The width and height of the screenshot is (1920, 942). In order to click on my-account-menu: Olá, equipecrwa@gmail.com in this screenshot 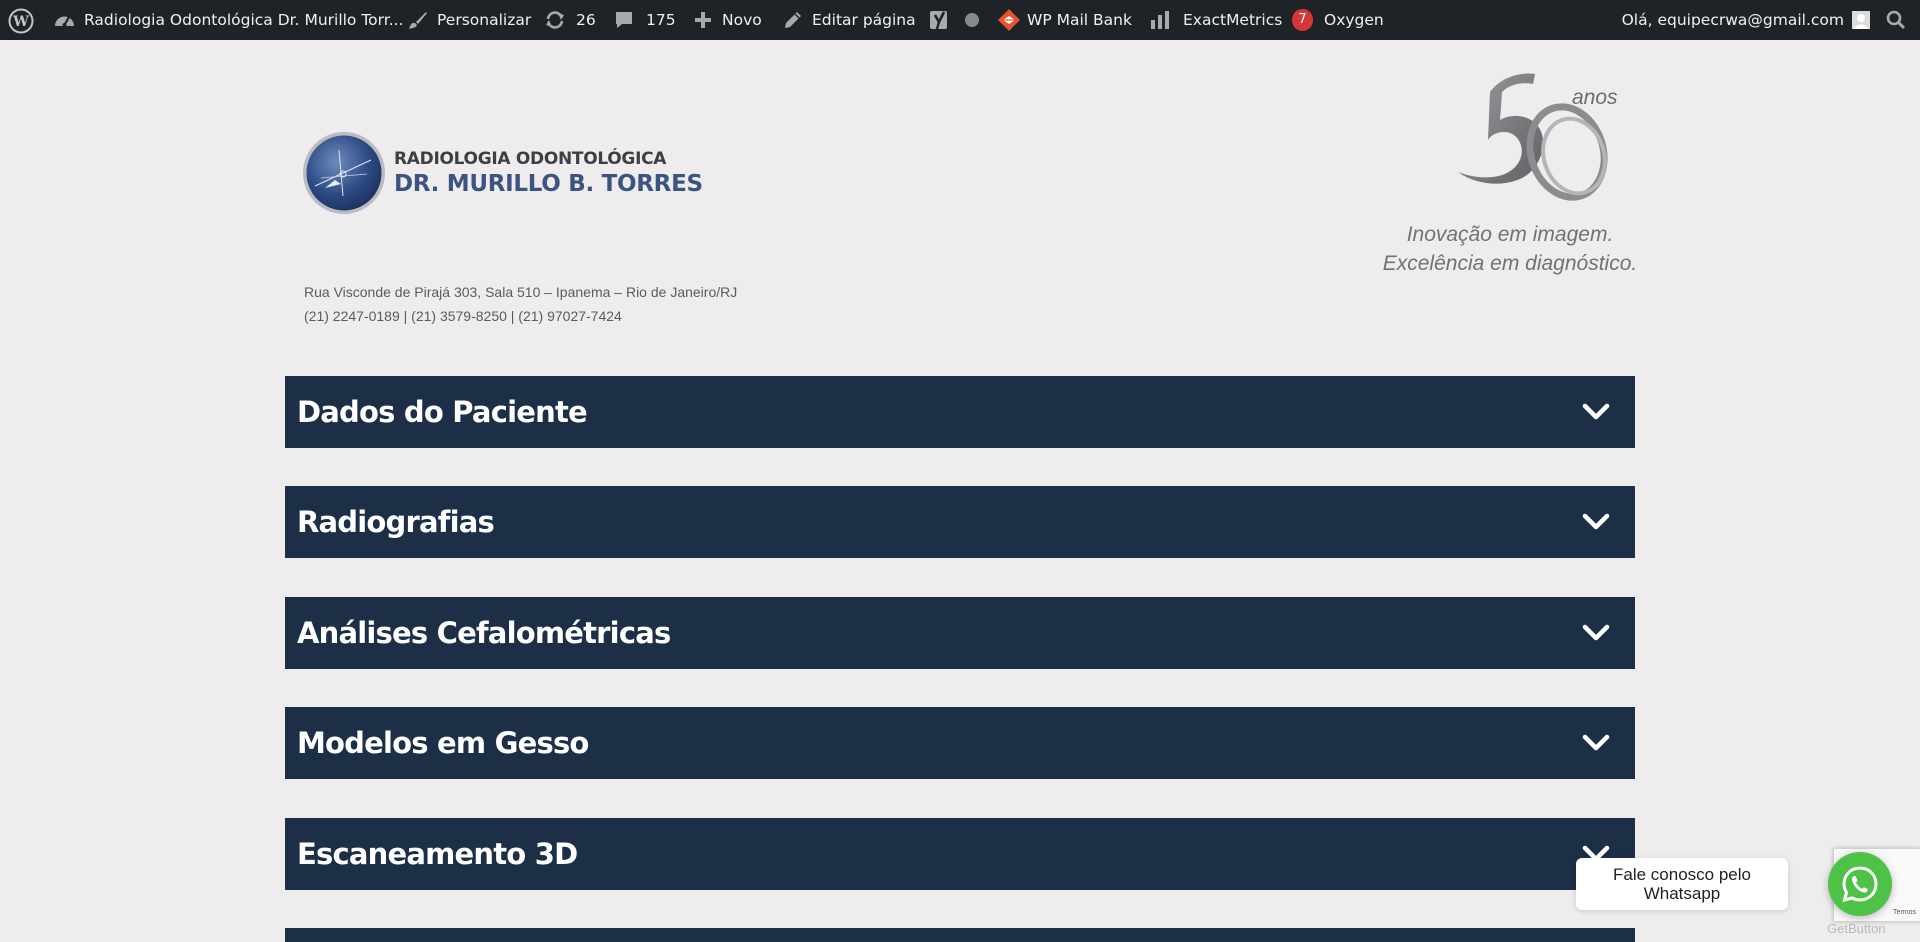, I will do `click(1746, 20)`.